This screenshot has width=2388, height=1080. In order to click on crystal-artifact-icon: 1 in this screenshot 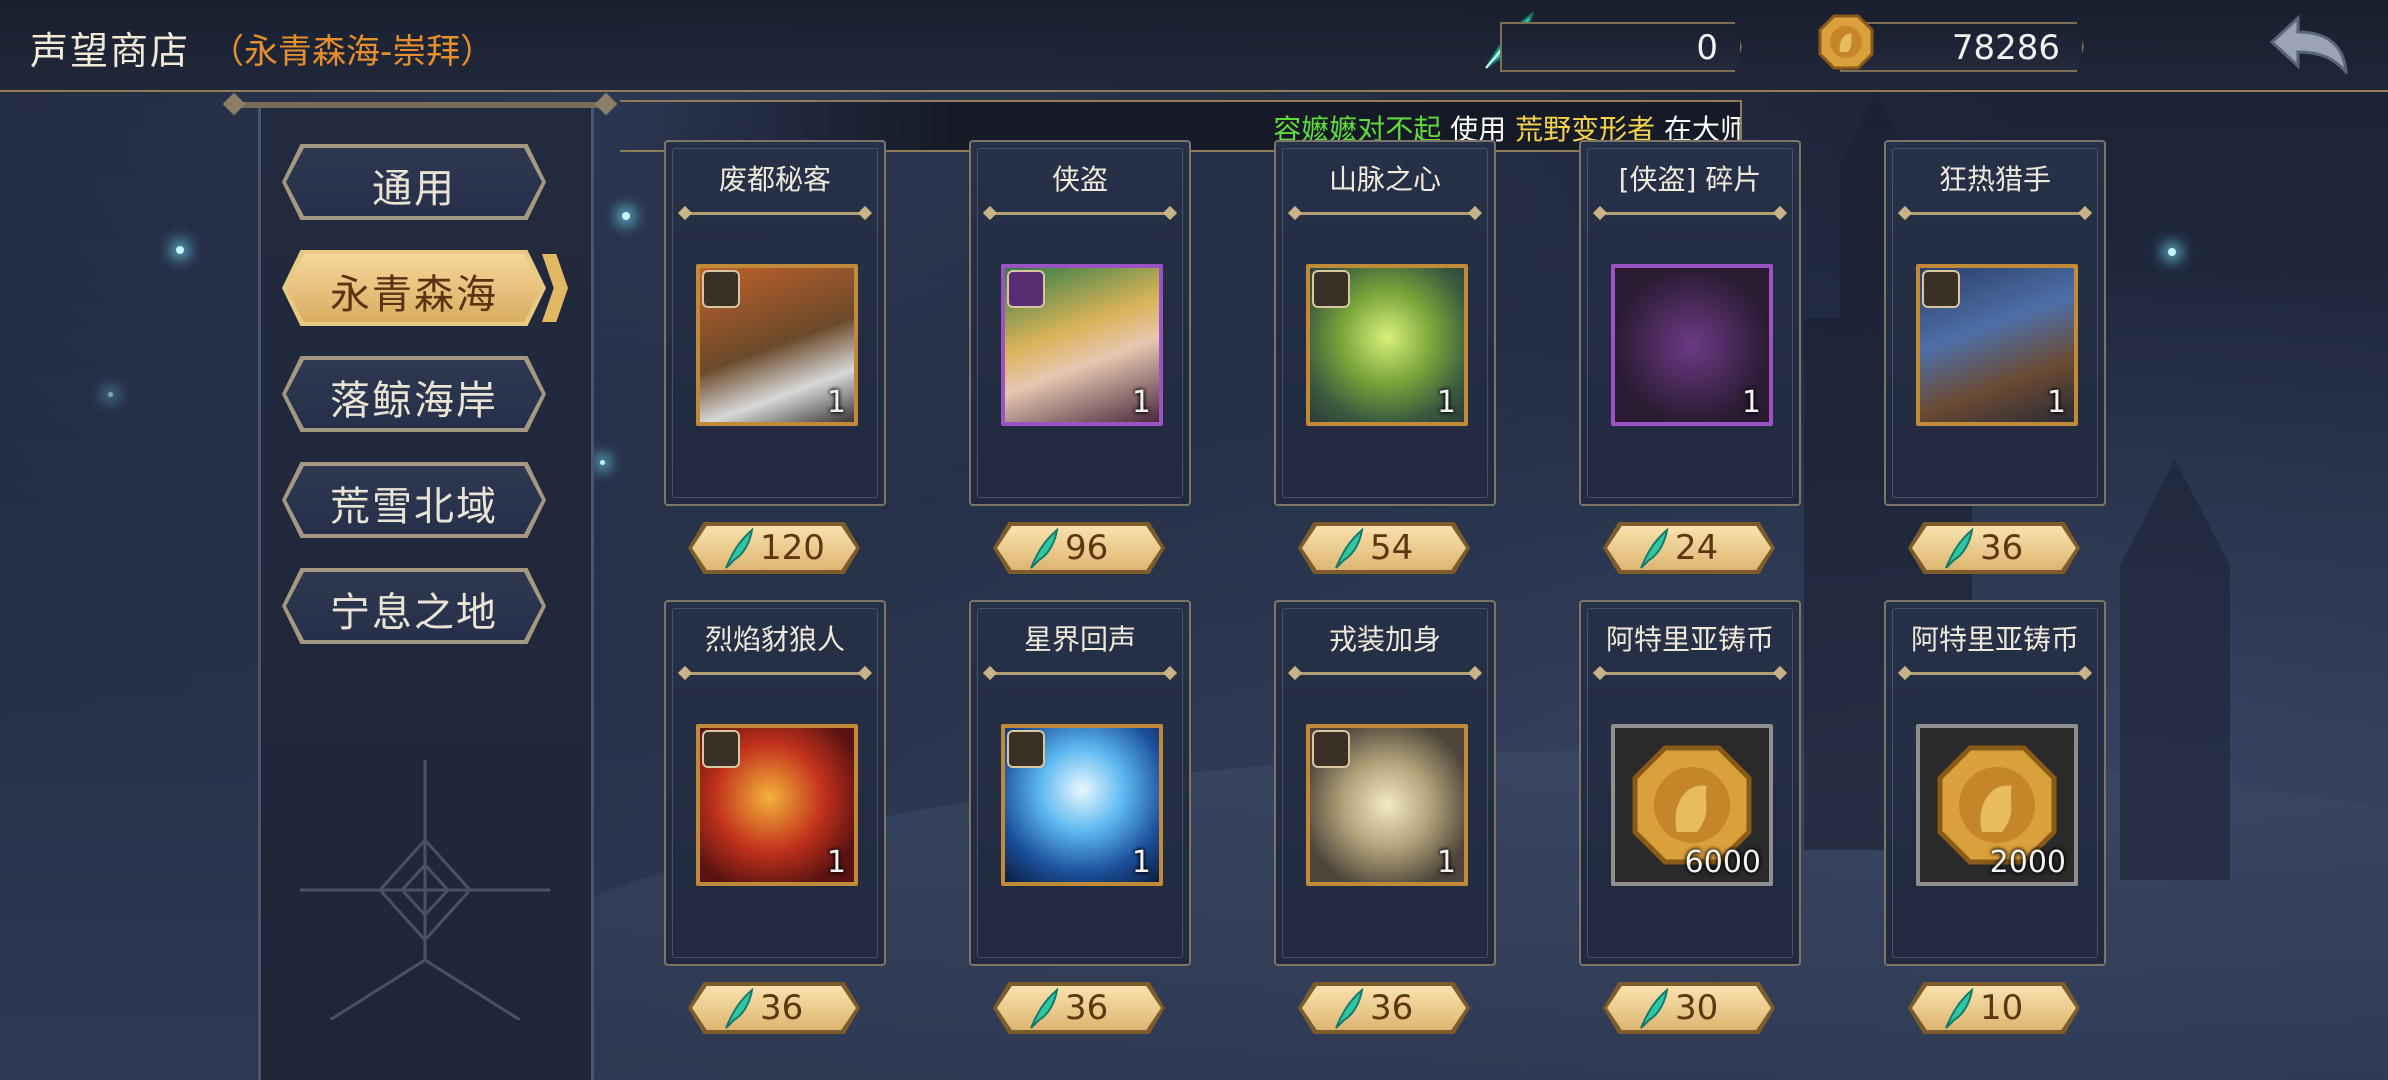, I will do `click(1387, 345)`.